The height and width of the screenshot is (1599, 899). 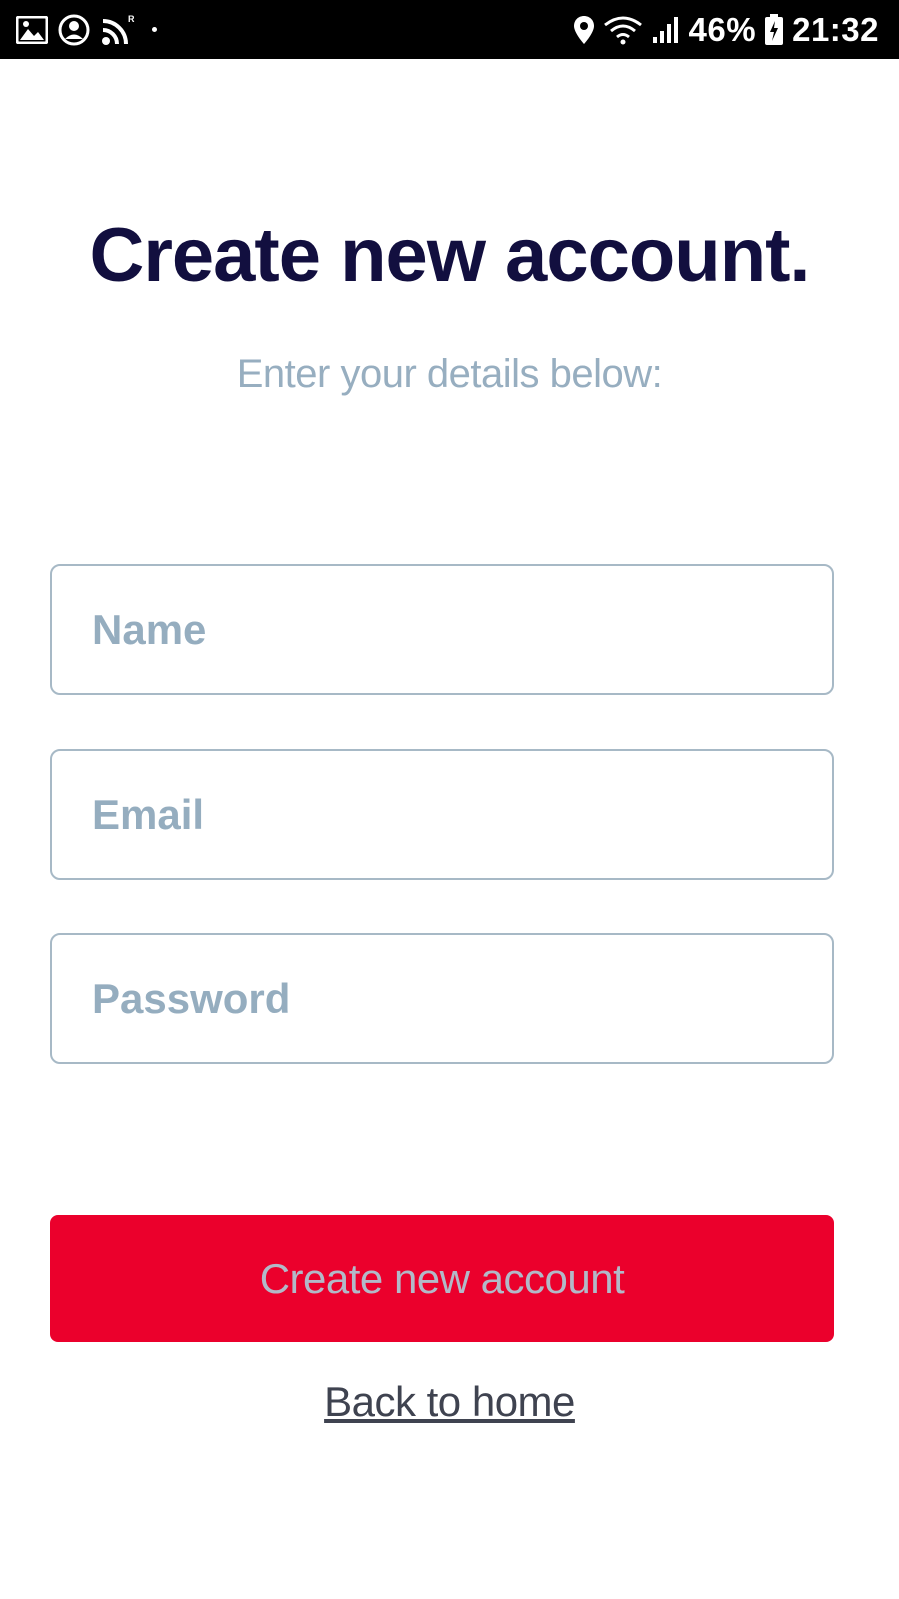 I want to click on page-subtitle: Enter your details below:, so click(x=449, y=374).